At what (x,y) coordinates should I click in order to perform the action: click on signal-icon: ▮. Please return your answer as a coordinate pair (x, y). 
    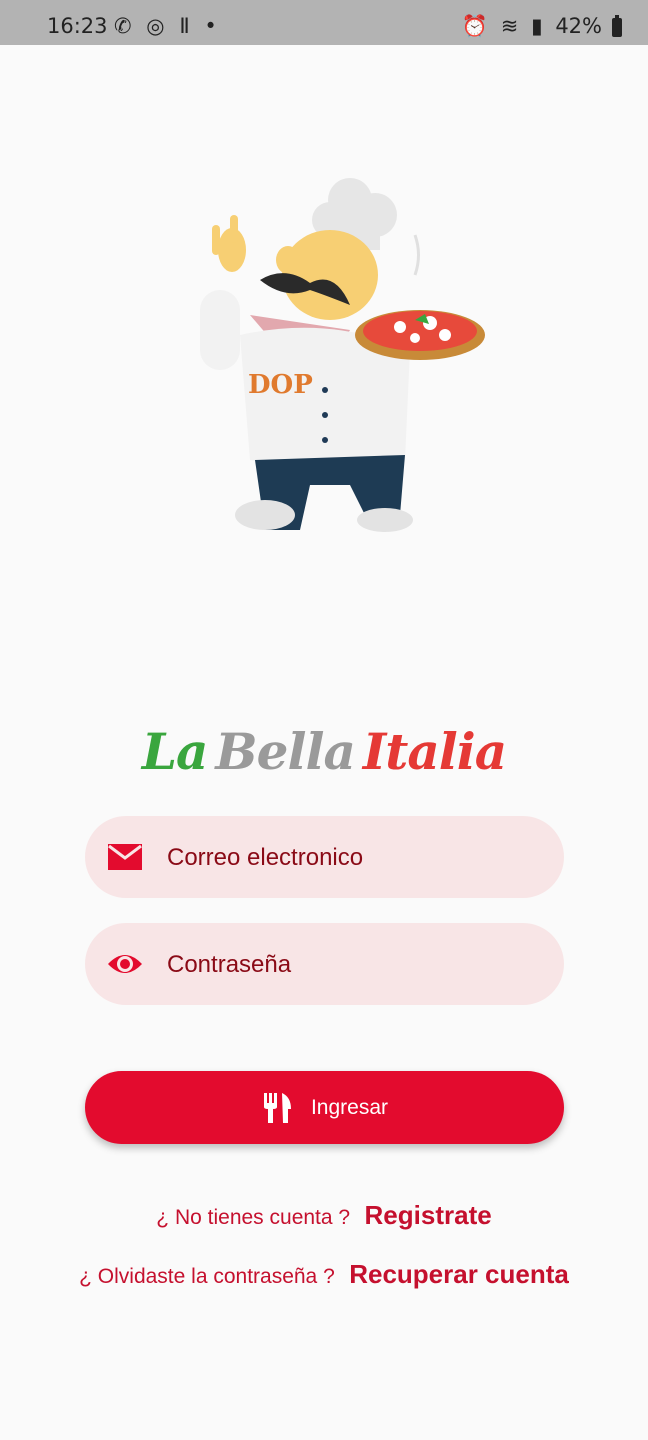
    Looking at the image, I should click on (537, 26).